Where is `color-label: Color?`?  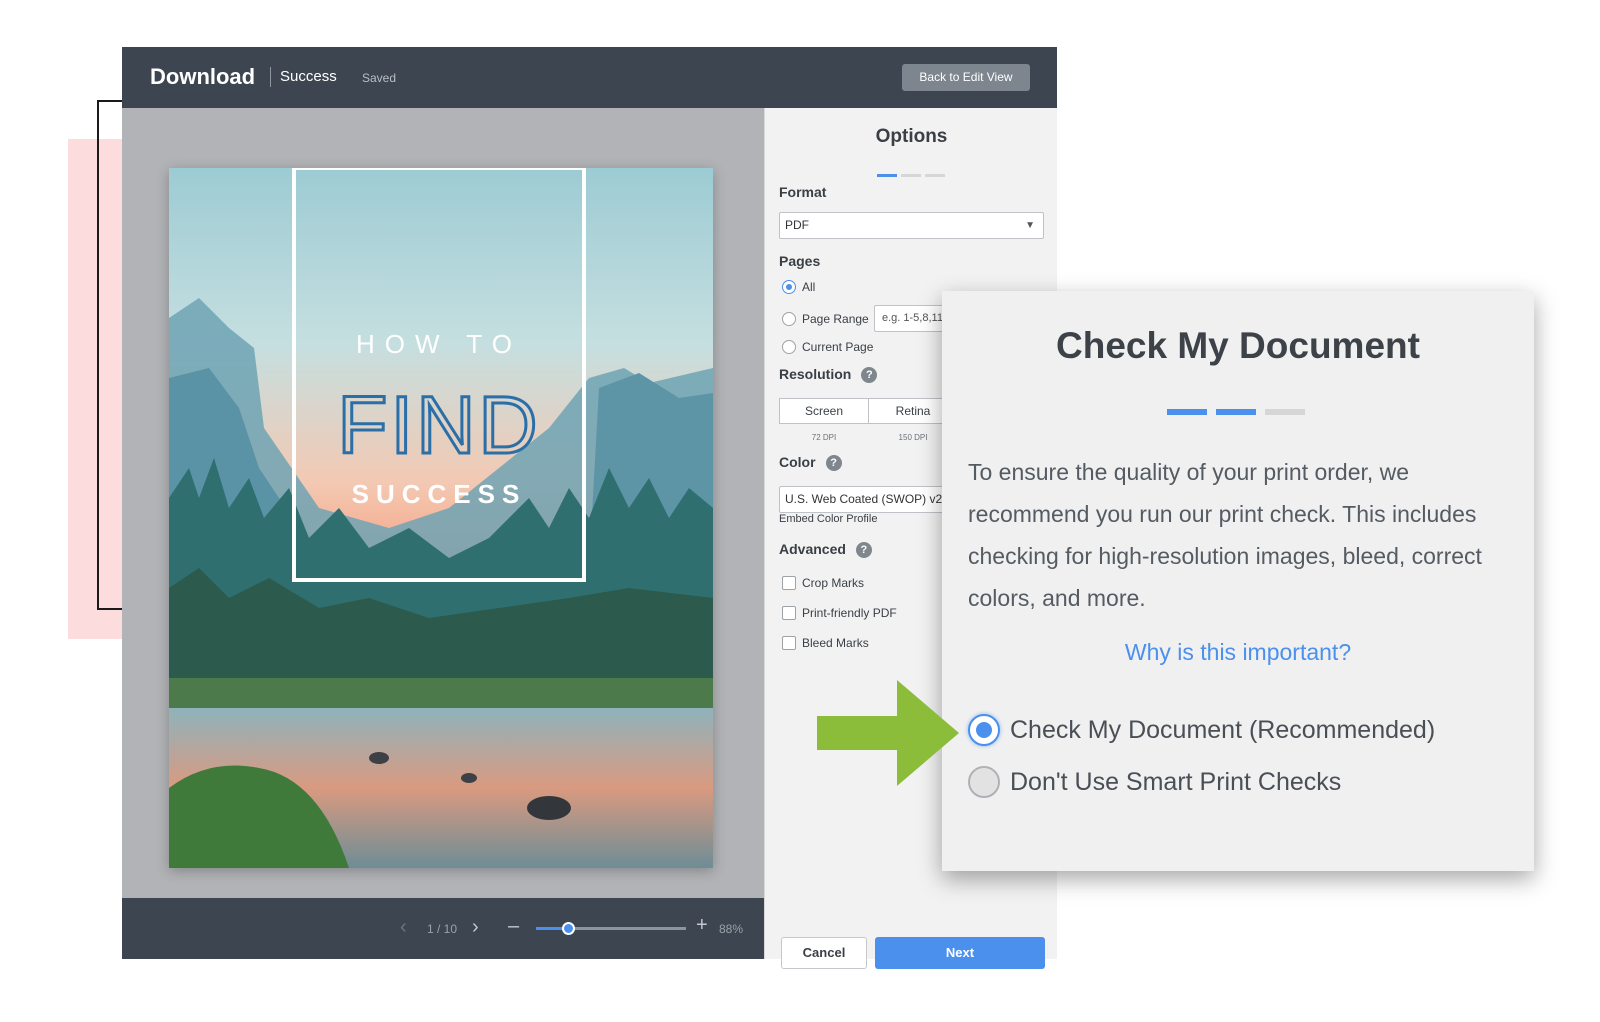 color-label: Color? is located at coordinates (810, 462).